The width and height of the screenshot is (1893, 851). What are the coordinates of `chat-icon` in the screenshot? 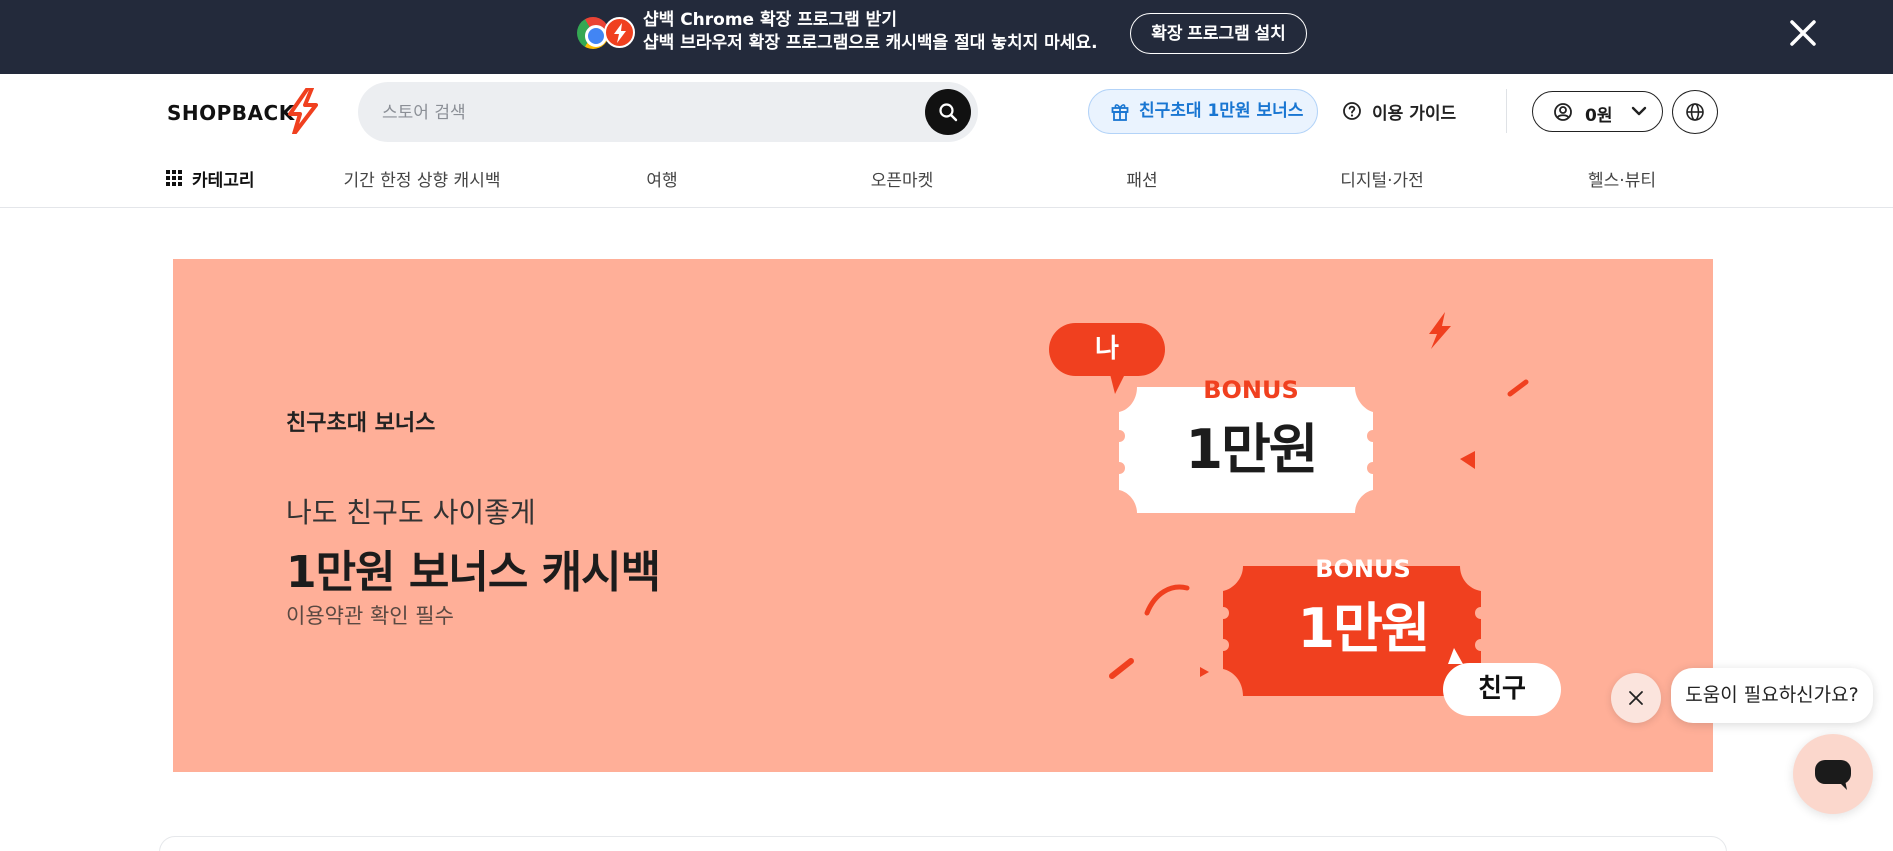 It's located at (1833, 775).